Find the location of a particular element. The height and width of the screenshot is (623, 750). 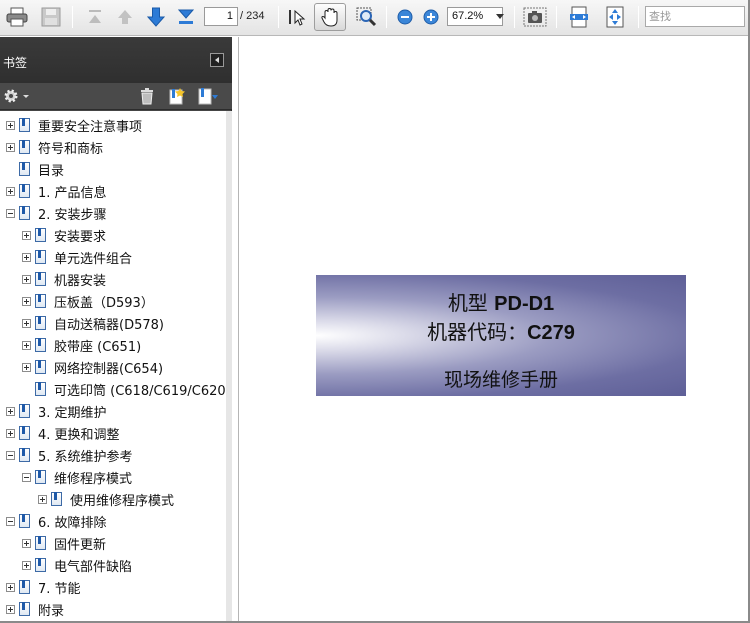

first-page-icon is located at coordinates (95, 17).